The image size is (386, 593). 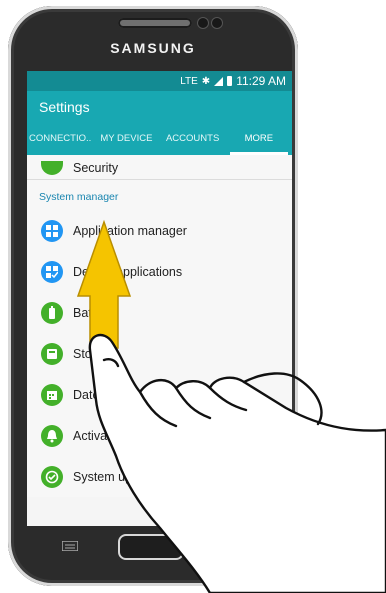 What do you see at coordinates (104, 284) in the screenshot?
I see `swipe-up-arrow-icon` at bounding box center [104, 284].